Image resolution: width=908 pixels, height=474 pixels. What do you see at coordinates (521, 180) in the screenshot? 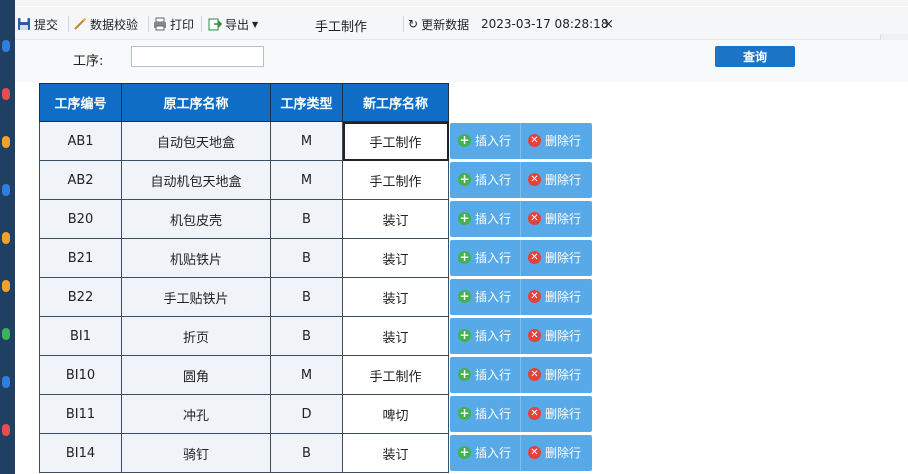
I see `row-action-group: + 插入行 ✕ 删除行` at bounding box center [521, 180].